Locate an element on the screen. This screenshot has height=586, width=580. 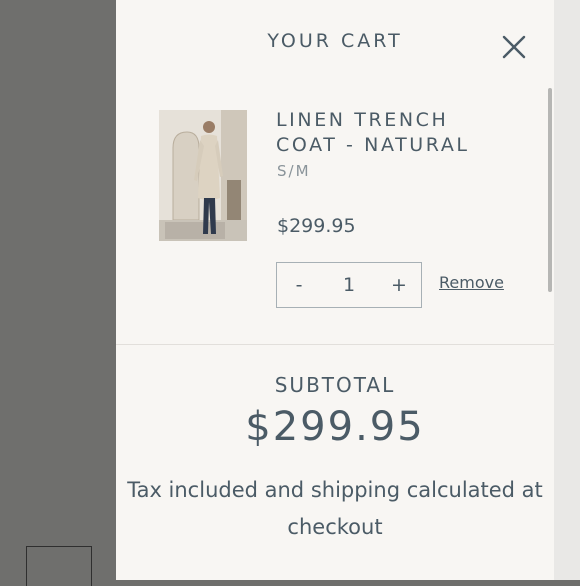
cart-title: YOUR CART is located at coordinates (335, 41).